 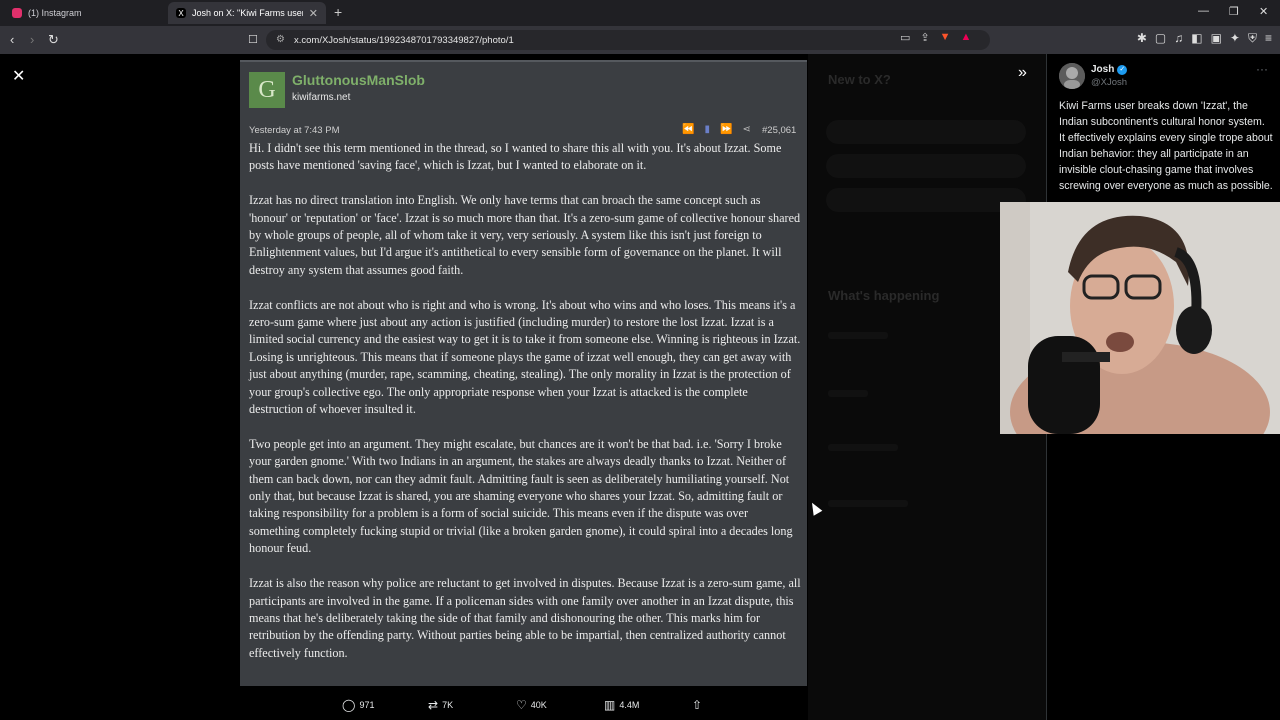 What do you see at coordinates (884, 295) in the screenshot?
I see `whats-happening-heading: What's happening` at bounding box center [884, 295].